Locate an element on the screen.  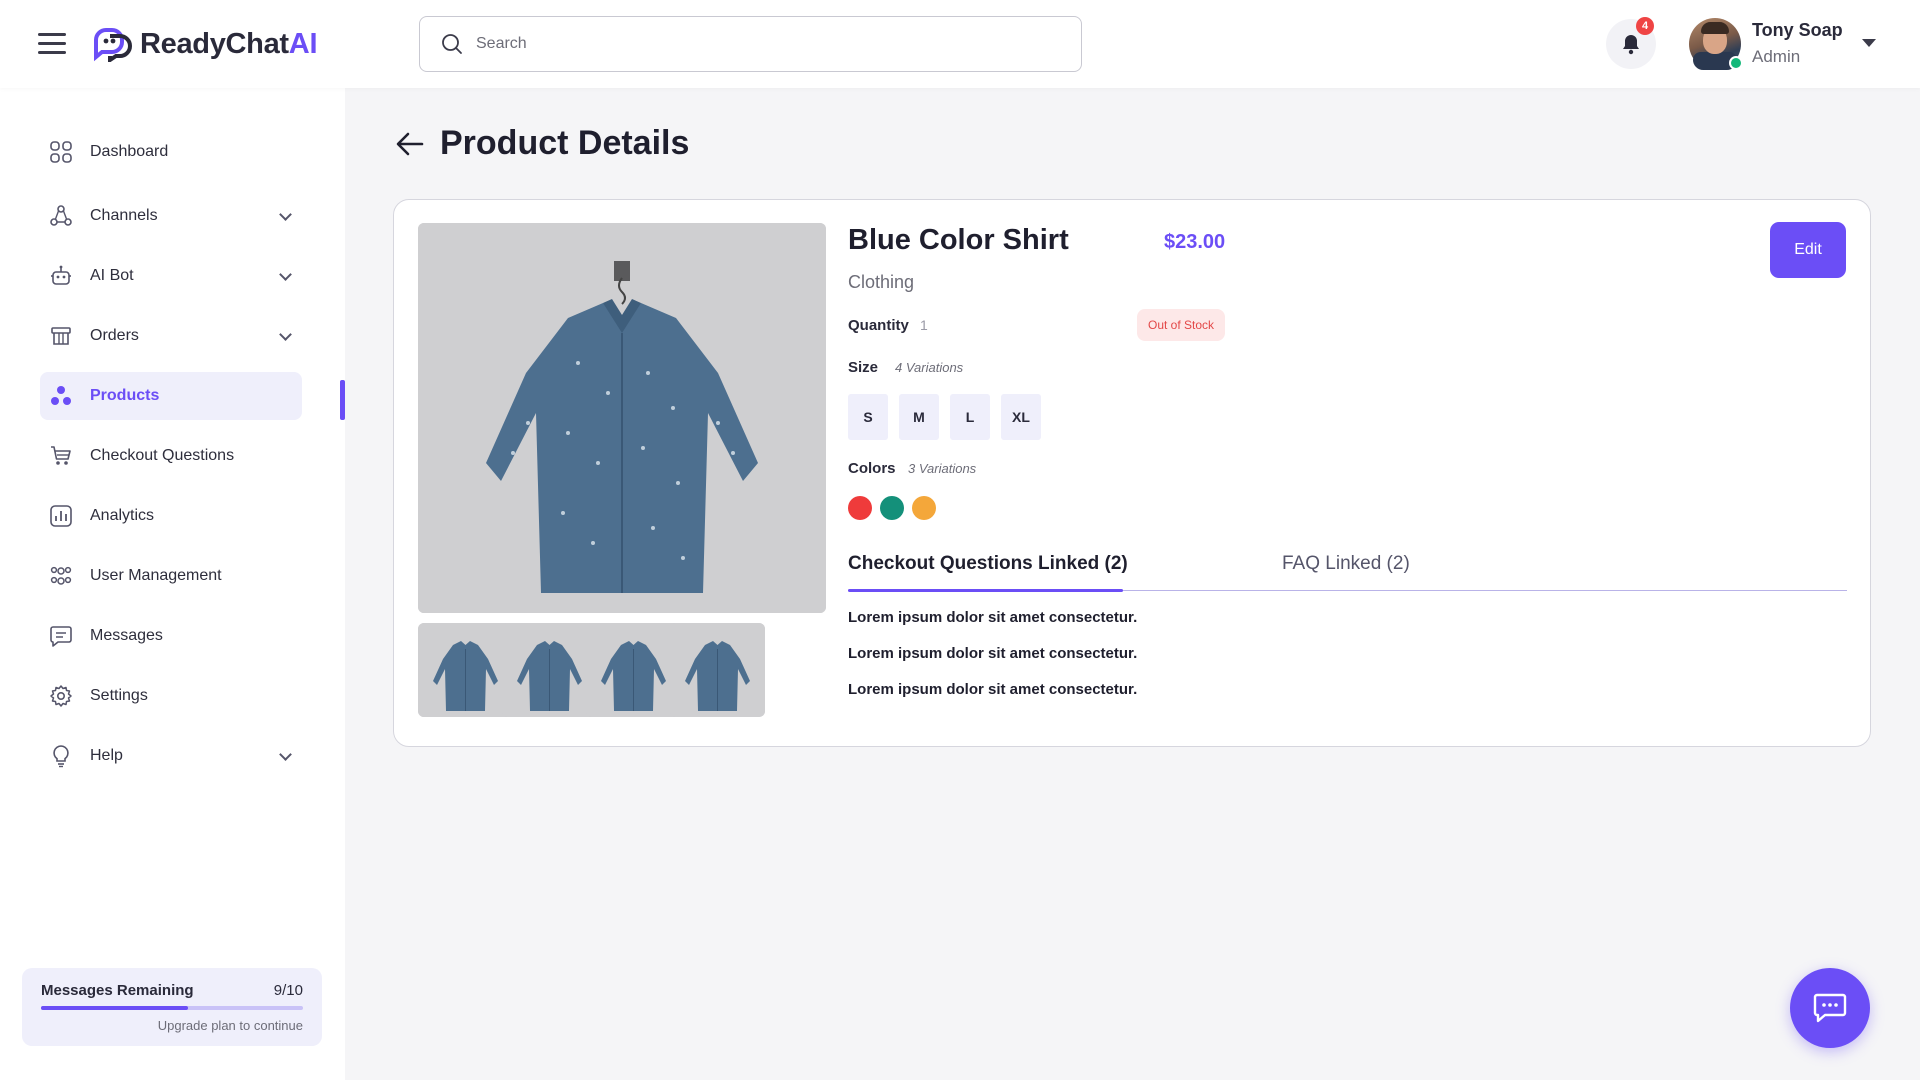
color-swatch-orange is located at coordinates (924, 508).